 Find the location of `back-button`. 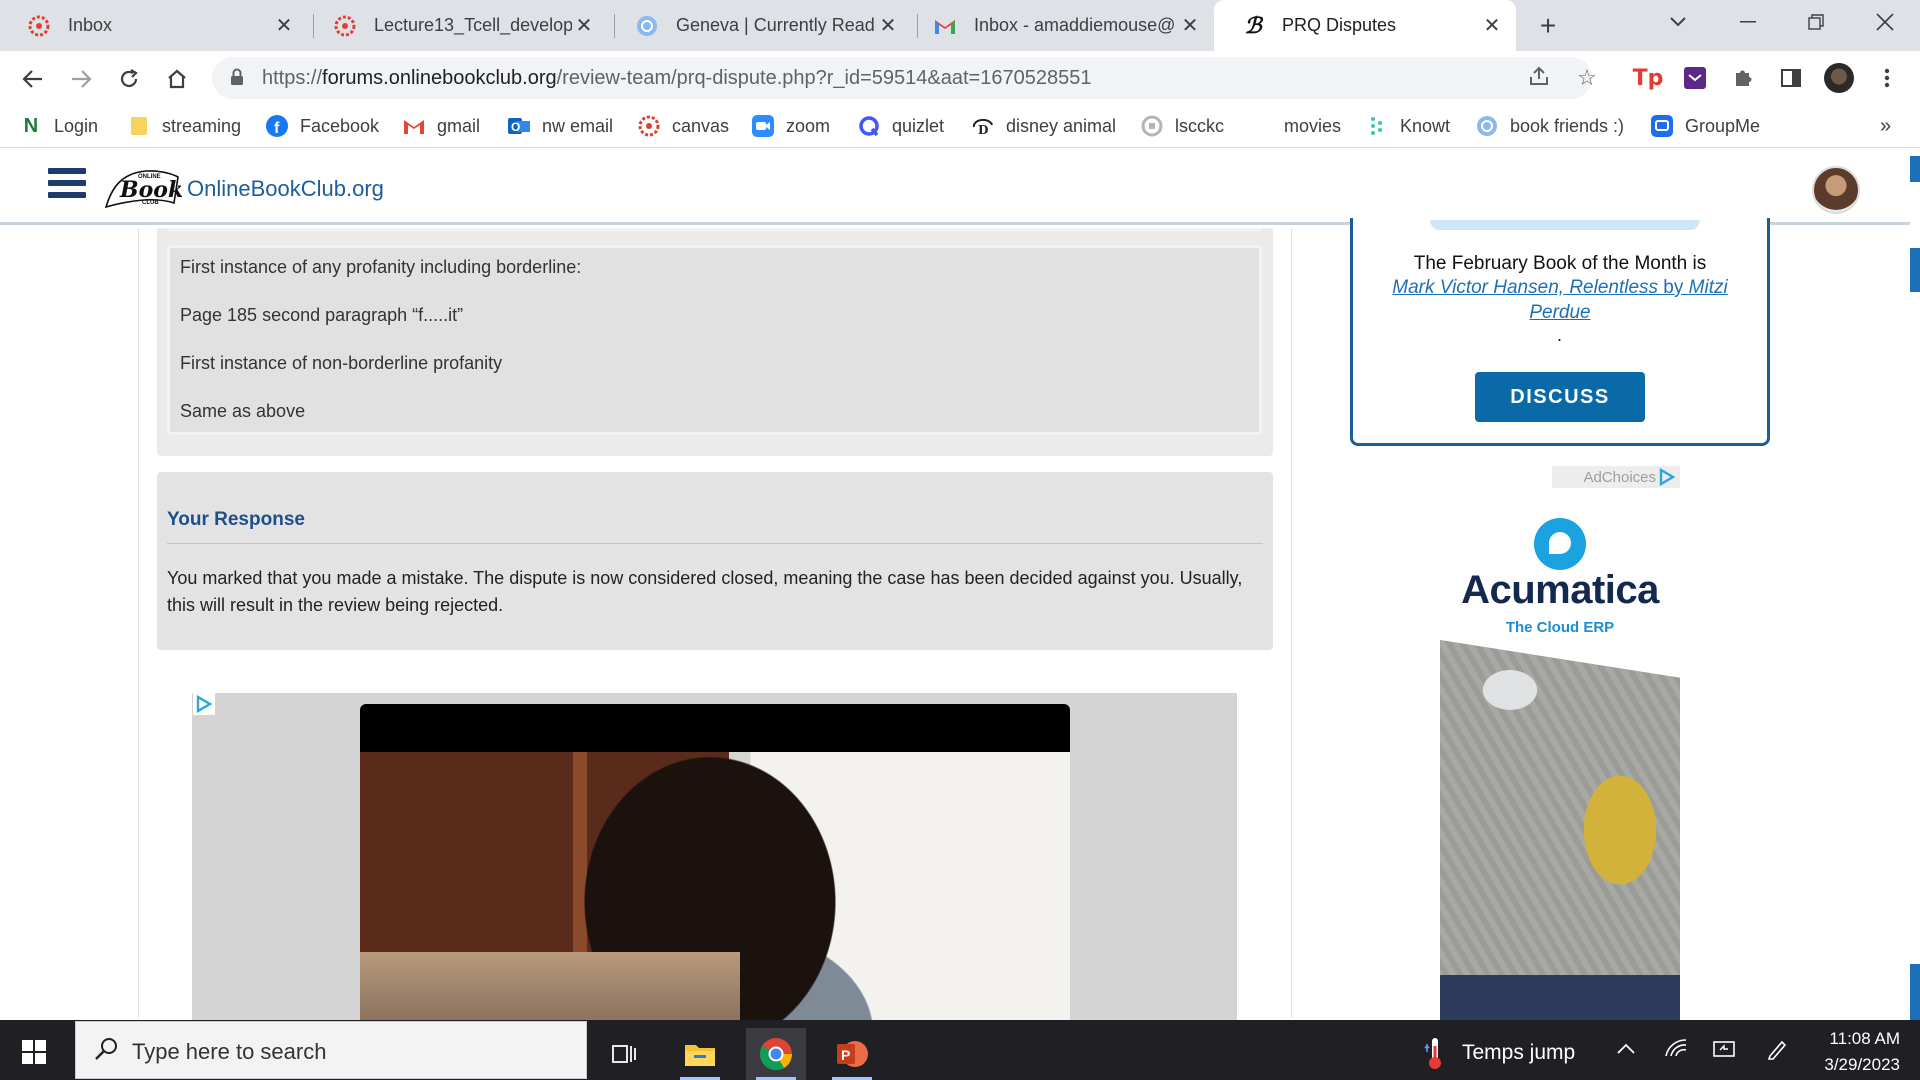

back-button is located at coordinates (33, 79).